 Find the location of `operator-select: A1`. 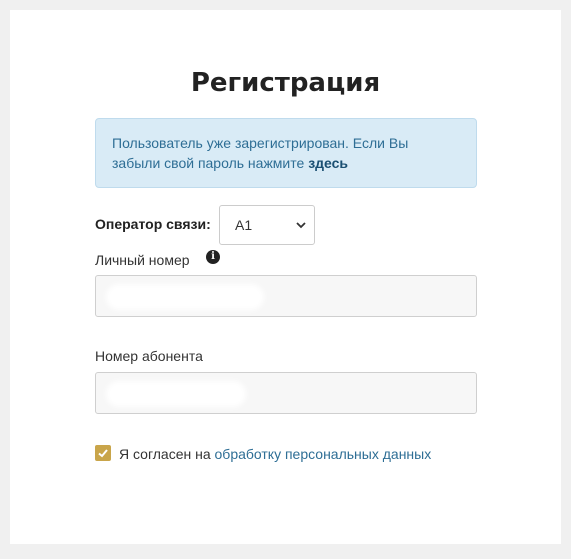

operator-select: A1 is located at coordinates (267, 225).